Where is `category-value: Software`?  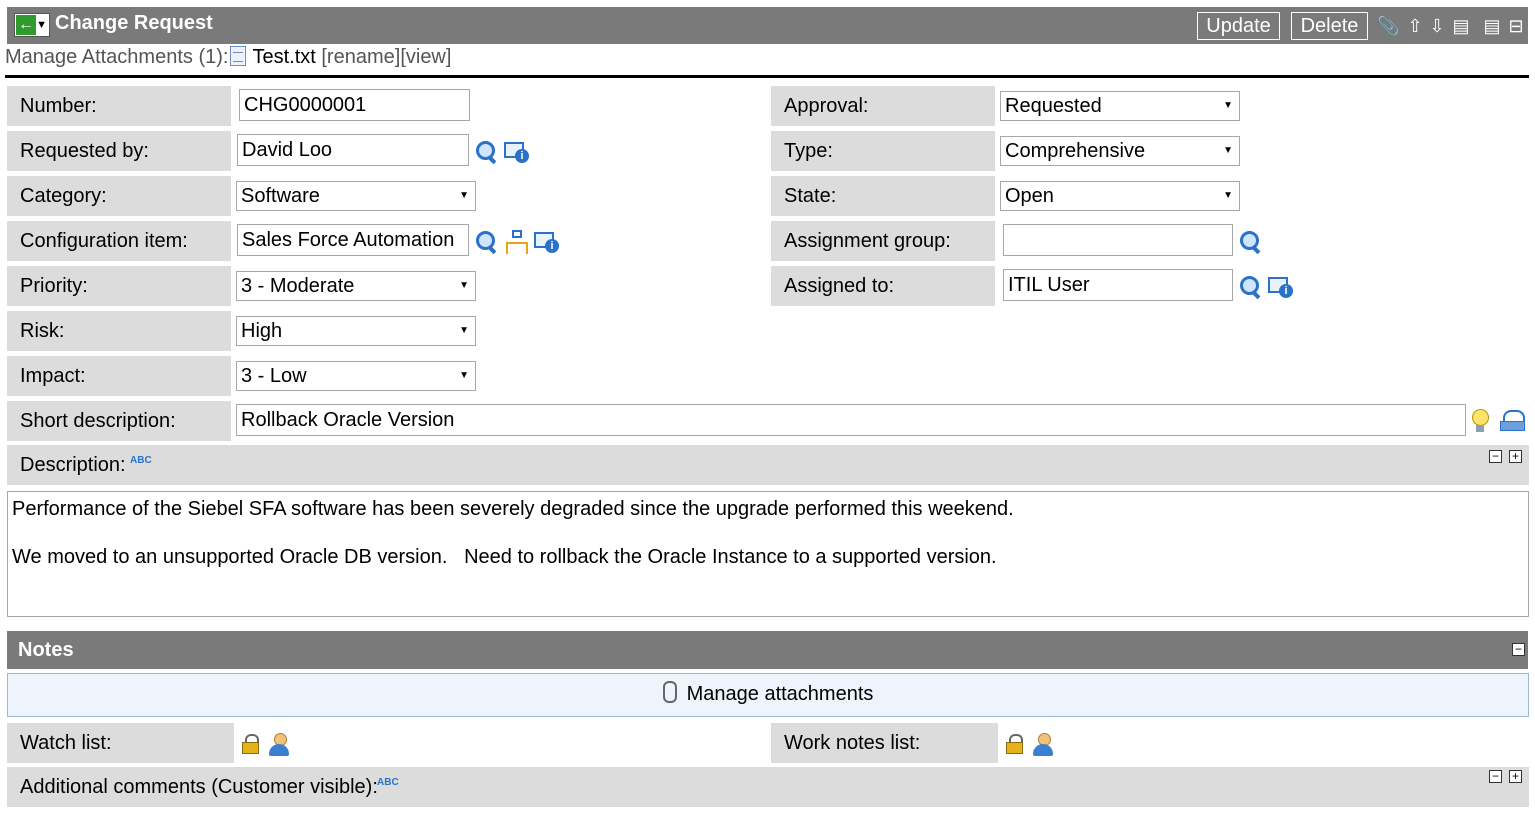
category-value: Software is located at coordinates (280, 196).